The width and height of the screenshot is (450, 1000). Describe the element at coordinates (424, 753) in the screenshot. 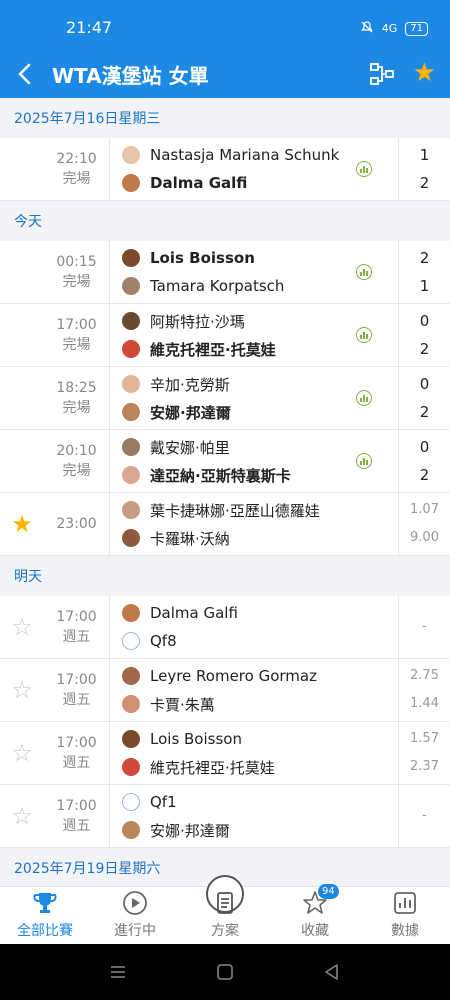

I see `score-column: 1.57 2.37` at that location.